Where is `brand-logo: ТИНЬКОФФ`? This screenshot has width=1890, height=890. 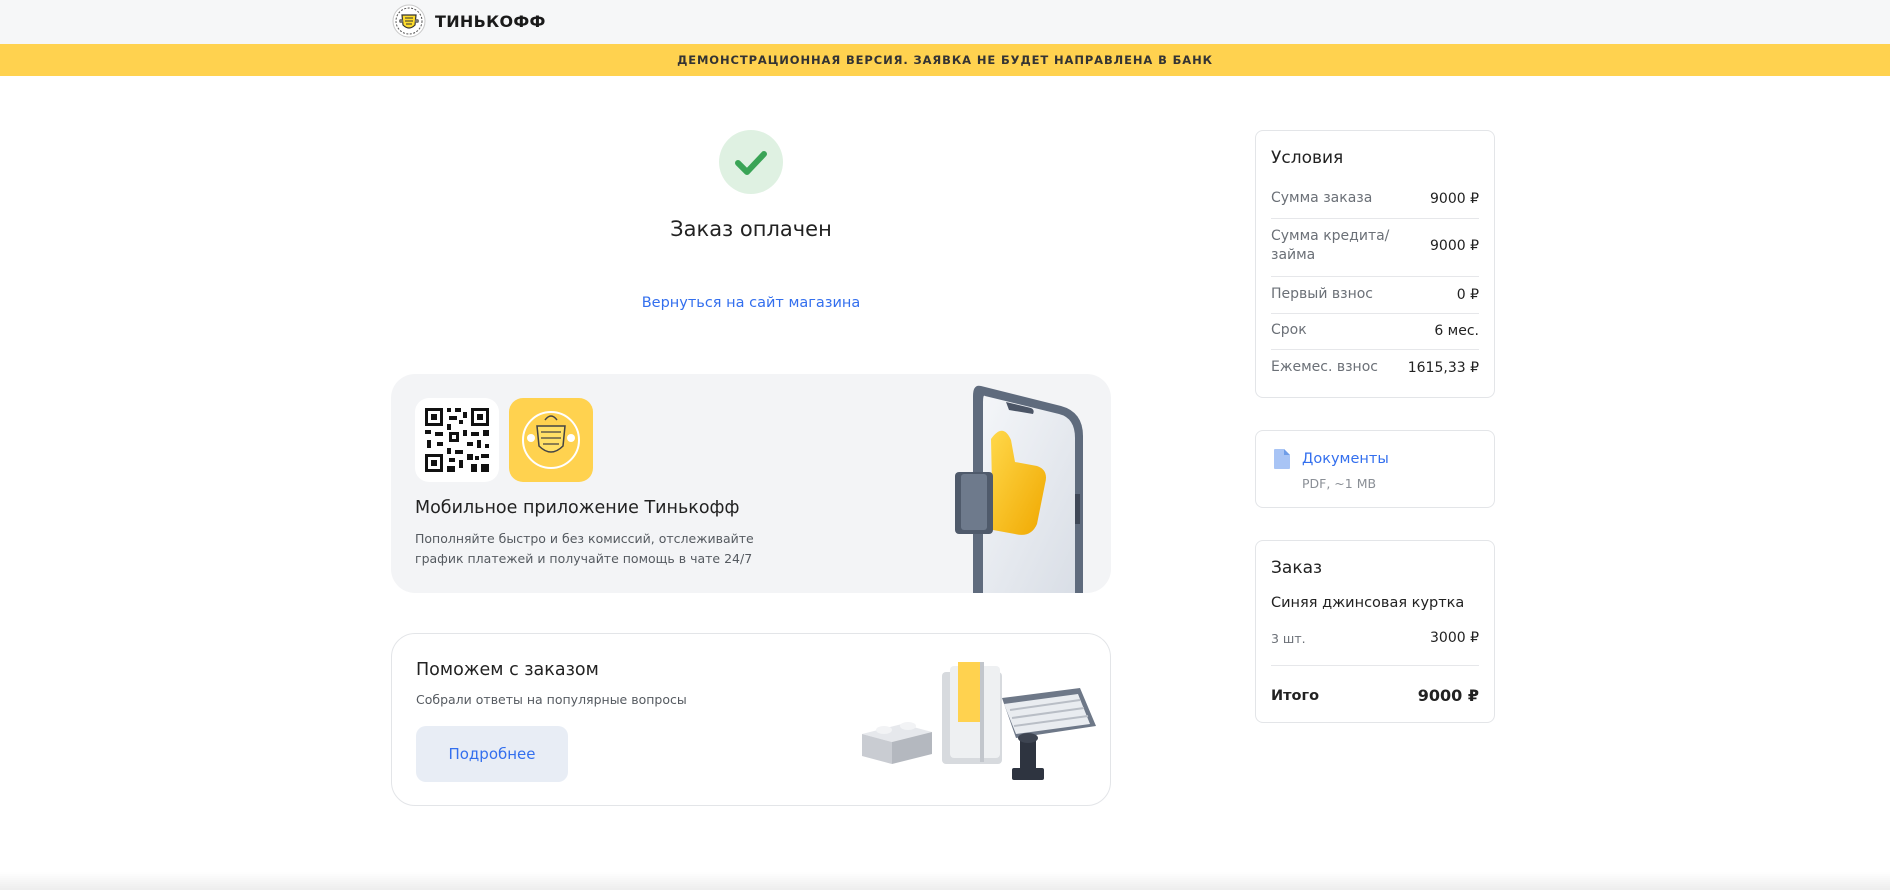 brand-logo: ТИНЬКОФФ is located at coordinates (469, 21).